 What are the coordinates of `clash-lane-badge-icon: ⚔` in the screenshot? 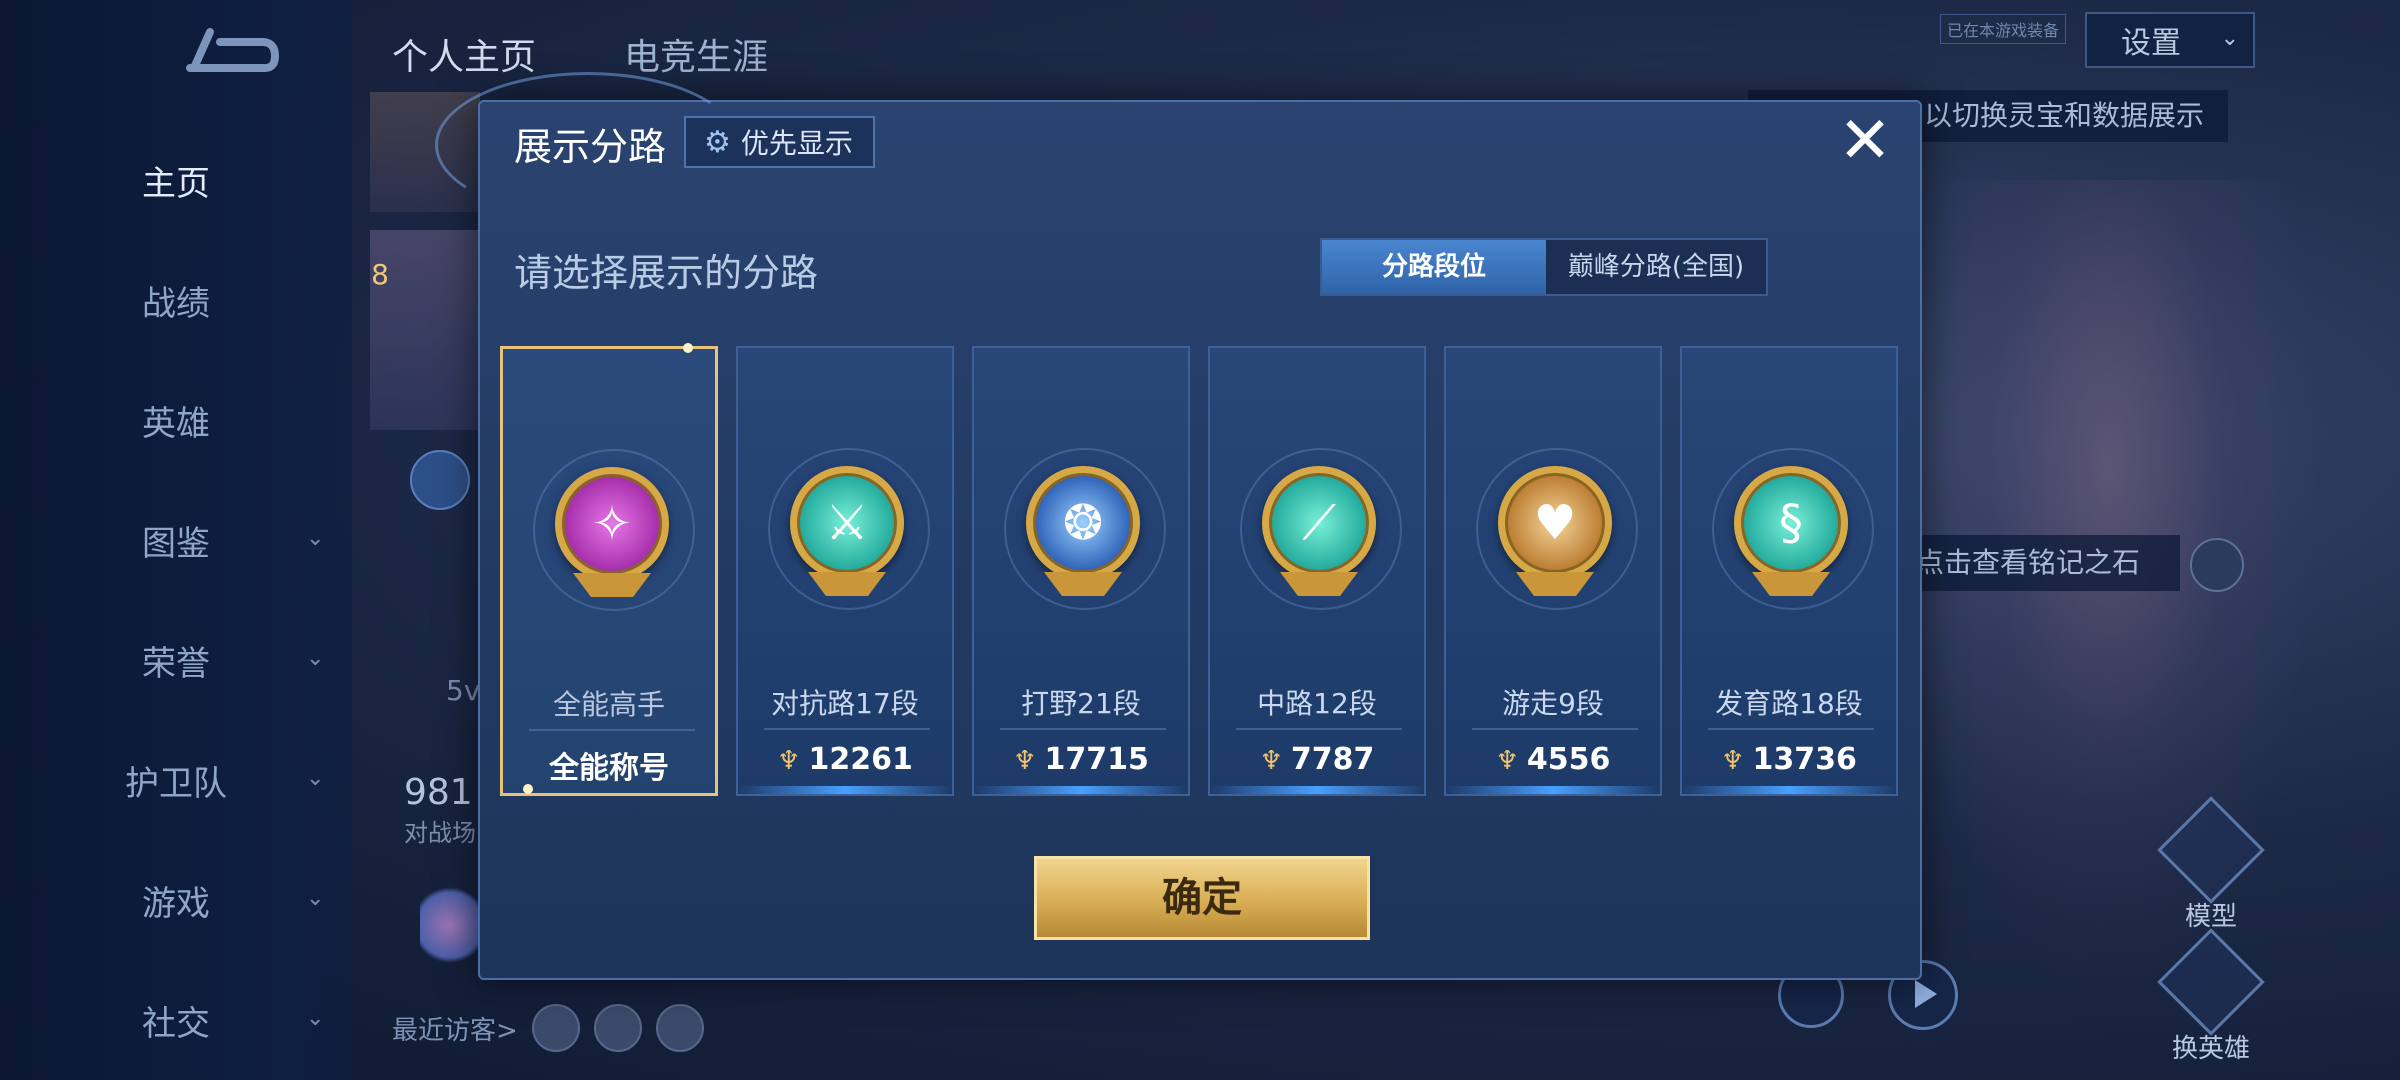 It's located at (847, 523).